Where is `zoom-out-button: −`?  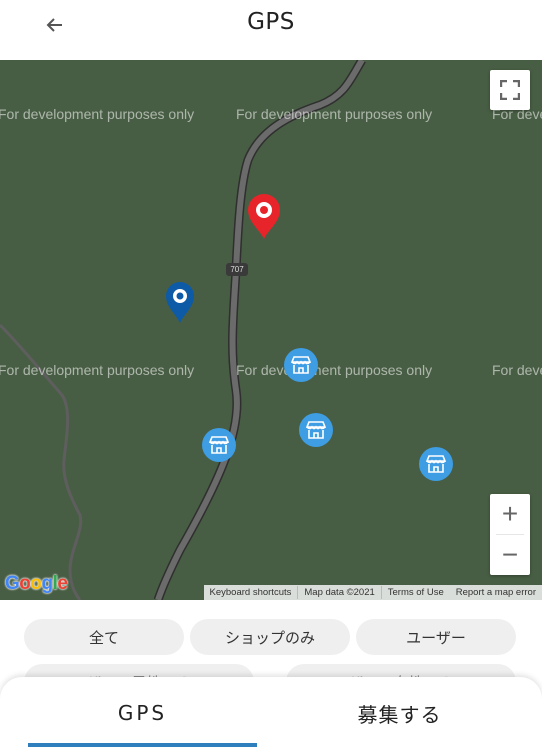
zoom-out-button: − is located at coordinates (510, 555).